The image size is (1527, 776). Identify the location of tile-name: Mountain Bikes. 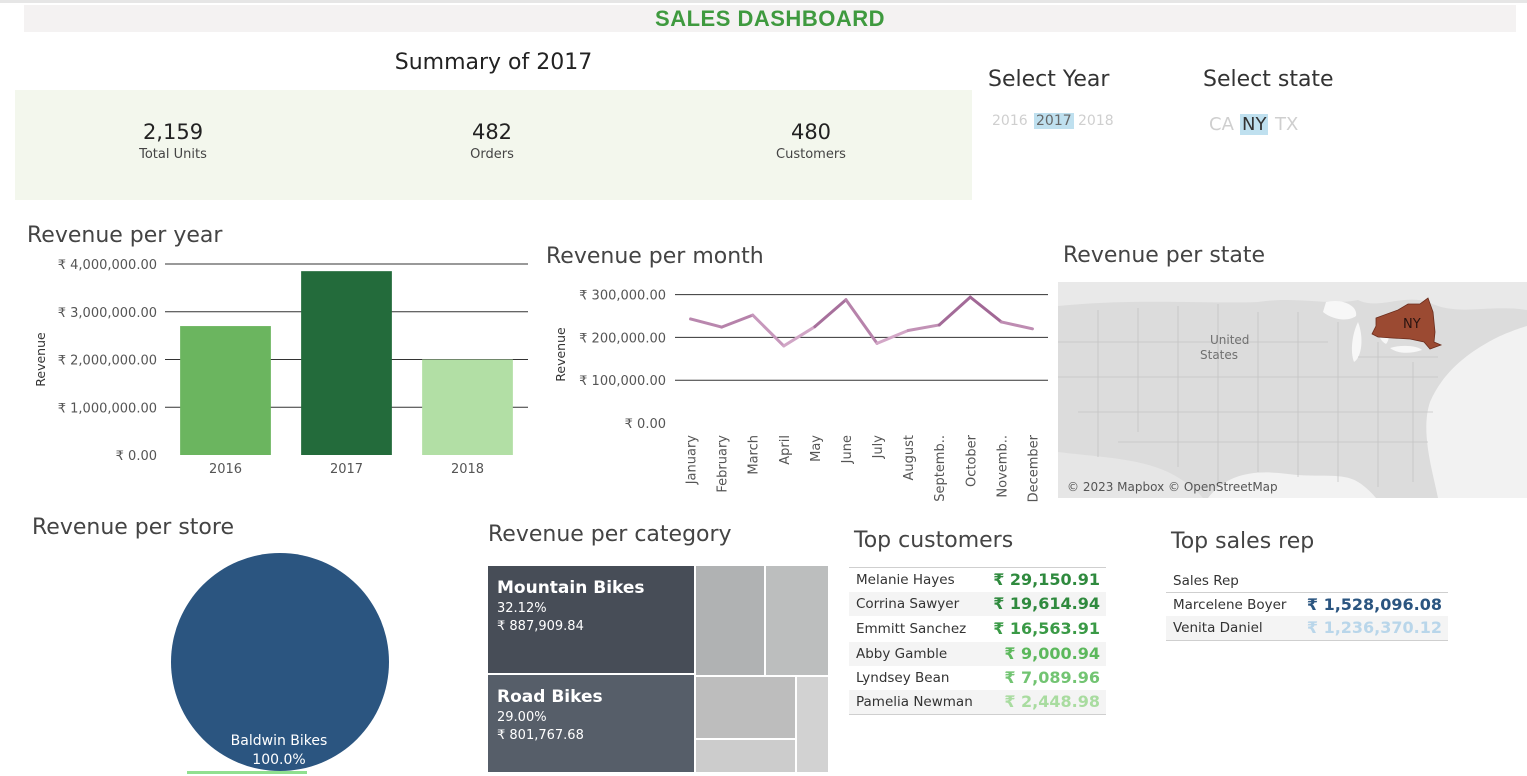
(571, 588).